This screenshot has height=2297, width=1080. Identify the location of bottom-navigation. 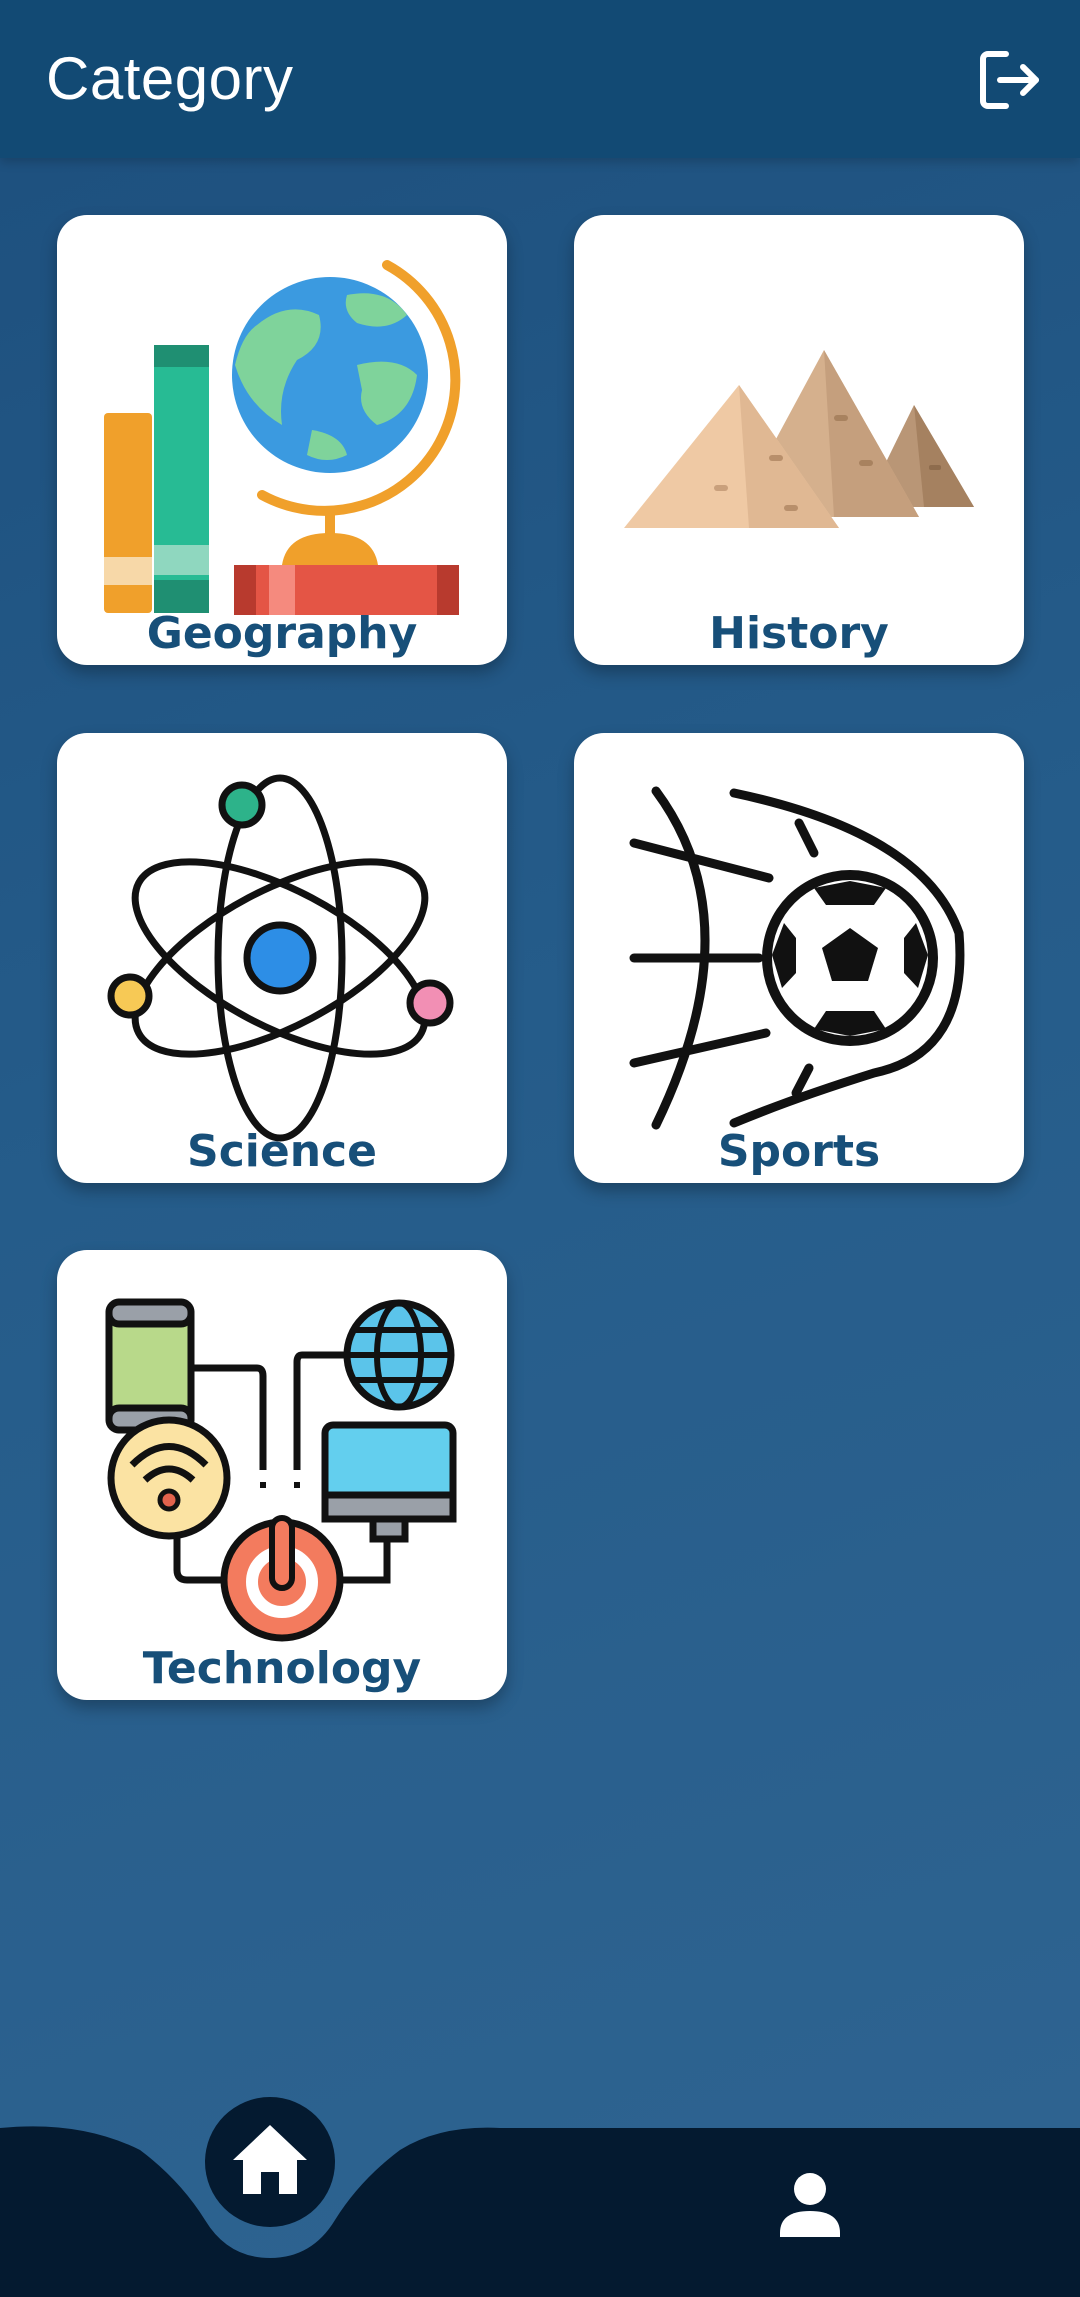
(540, 2183).